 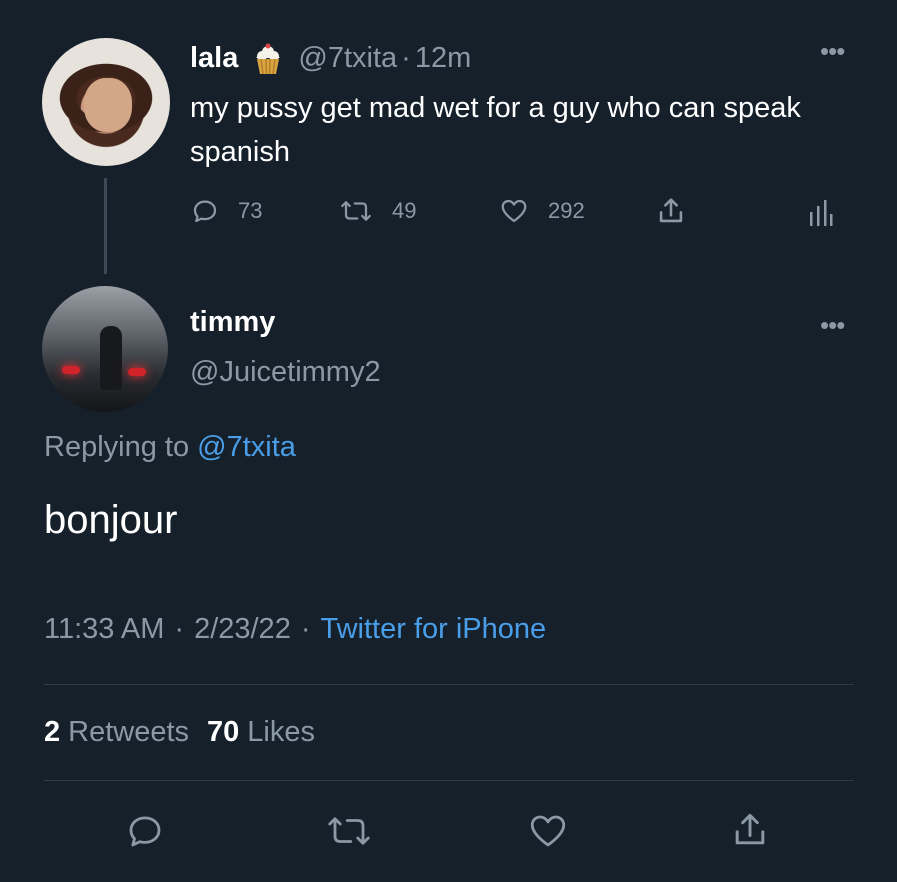 I want to click on parent-share-button, so click(x=671, y=211).